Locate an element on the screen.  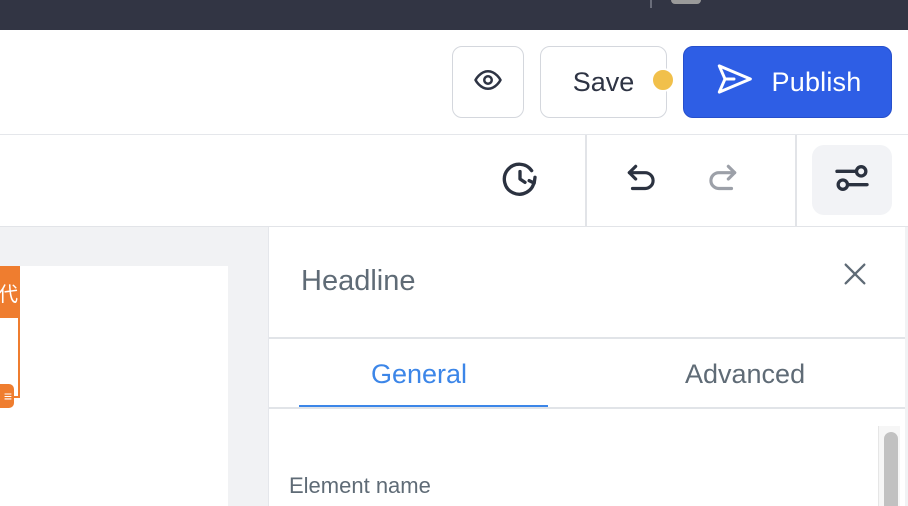
element-name-label: Element name is located at coordinates (360, 485).